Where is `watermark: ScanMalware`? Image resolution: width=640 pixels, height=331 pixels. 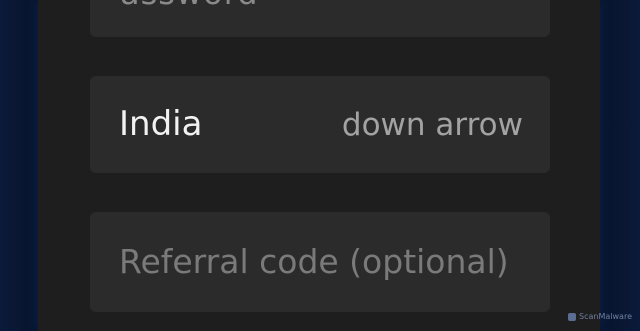
watermark: ScanMalware is located at coordinates (600, 316).